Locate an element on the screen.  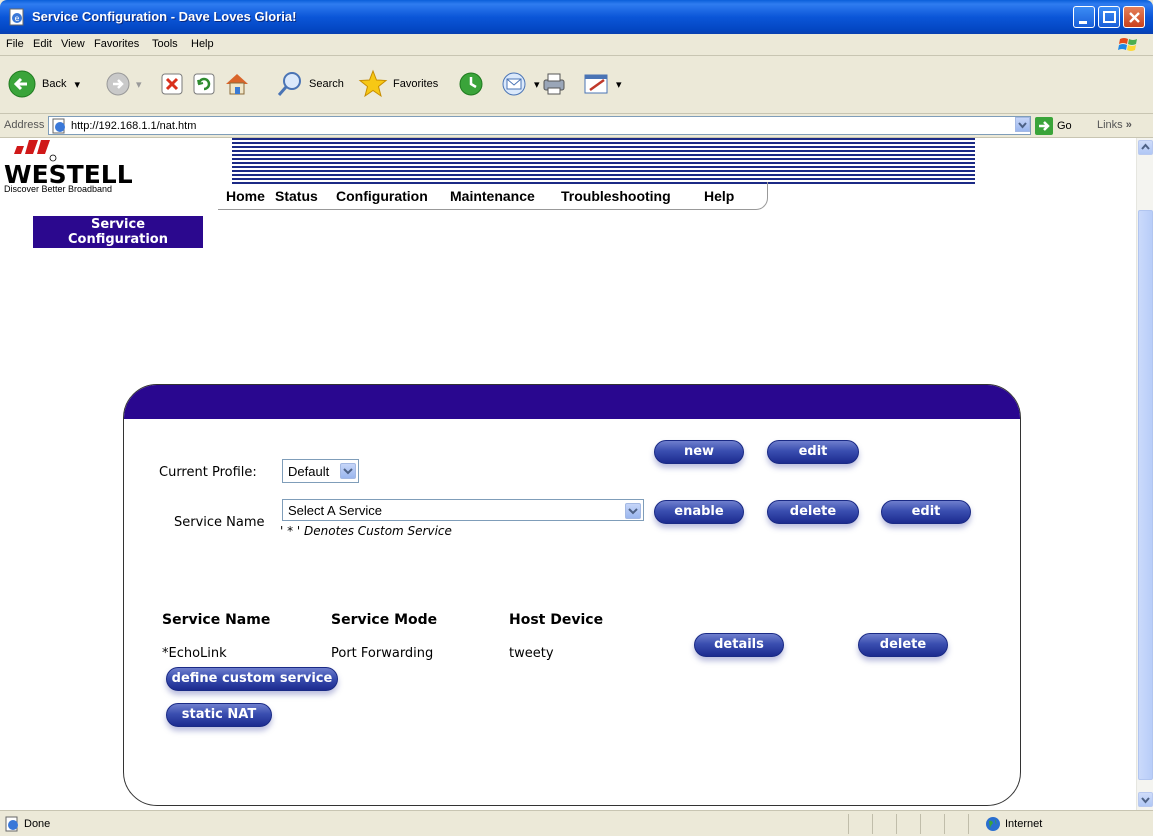
nav-home: Home is located at coordinates (245, 196).